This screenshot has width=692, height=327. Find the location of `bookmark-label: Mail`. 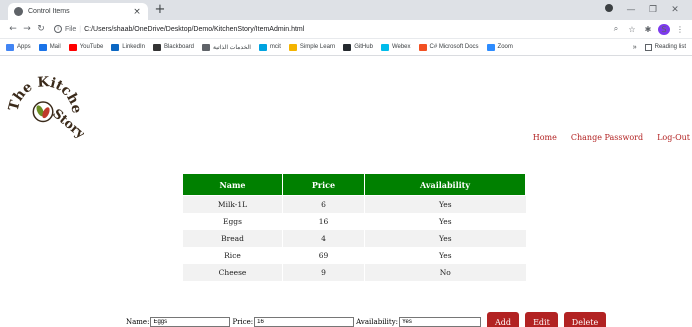

bookmark-label: Mail is located at coordinates (55, 47).